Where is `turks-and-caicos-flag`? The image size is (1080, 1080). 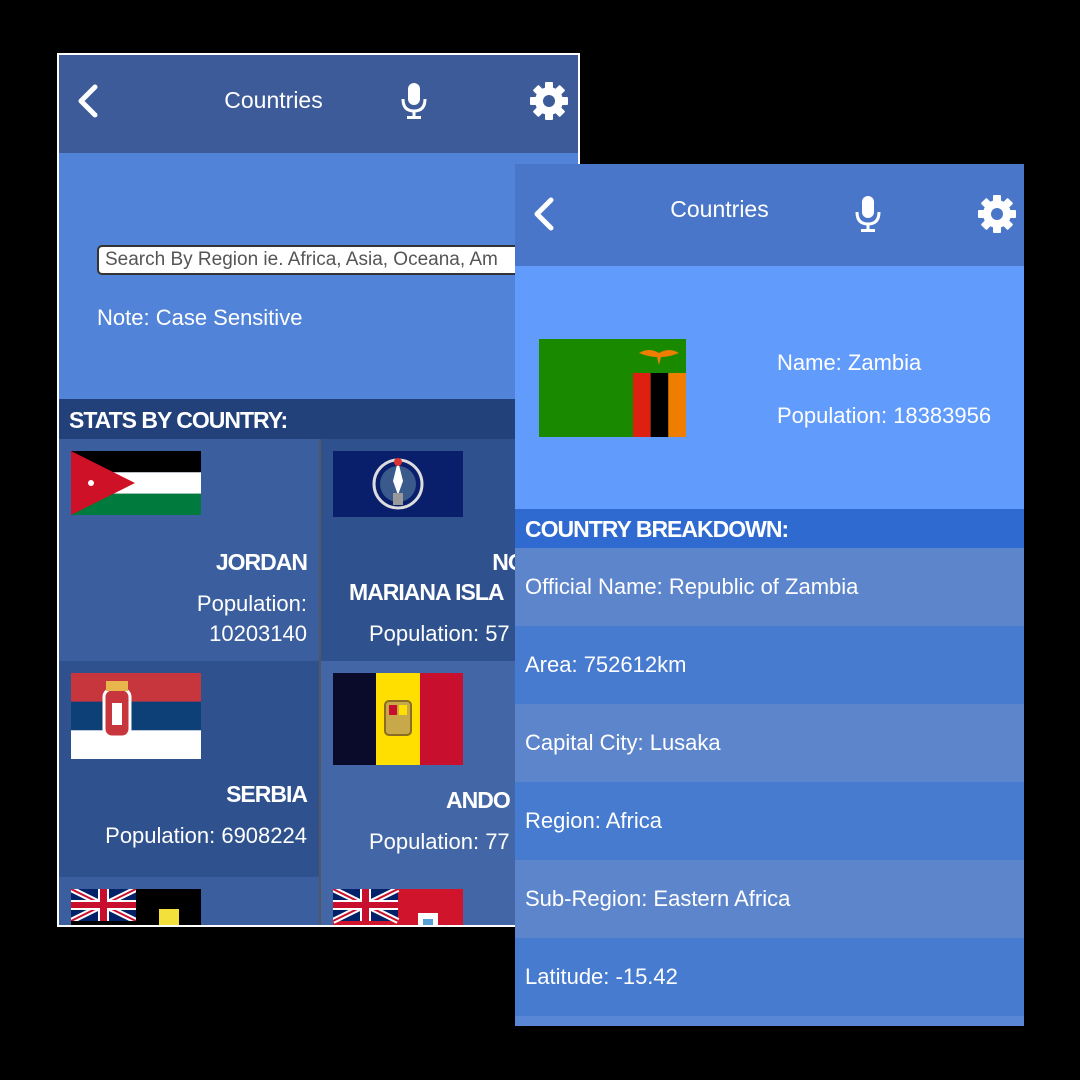
turks-and-caicos-flag is located at coordinates (136, 907).